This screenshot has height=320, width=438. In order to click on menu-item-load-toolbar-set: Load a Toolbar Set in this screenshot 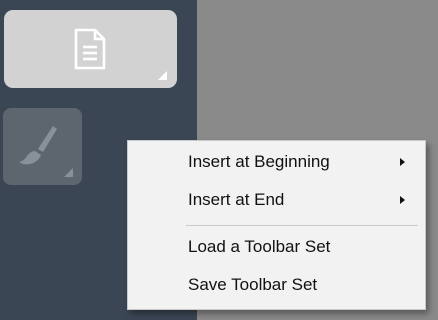, I will do `click(276, 247)`.